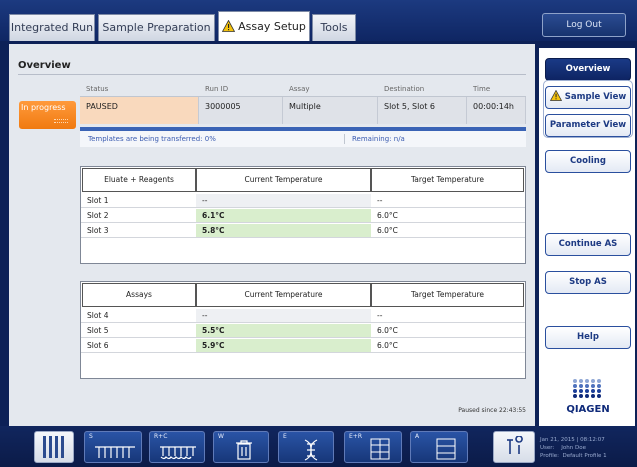 This screenshot has width=637, height=467. I want to click on tools-button, so click(514, 447).